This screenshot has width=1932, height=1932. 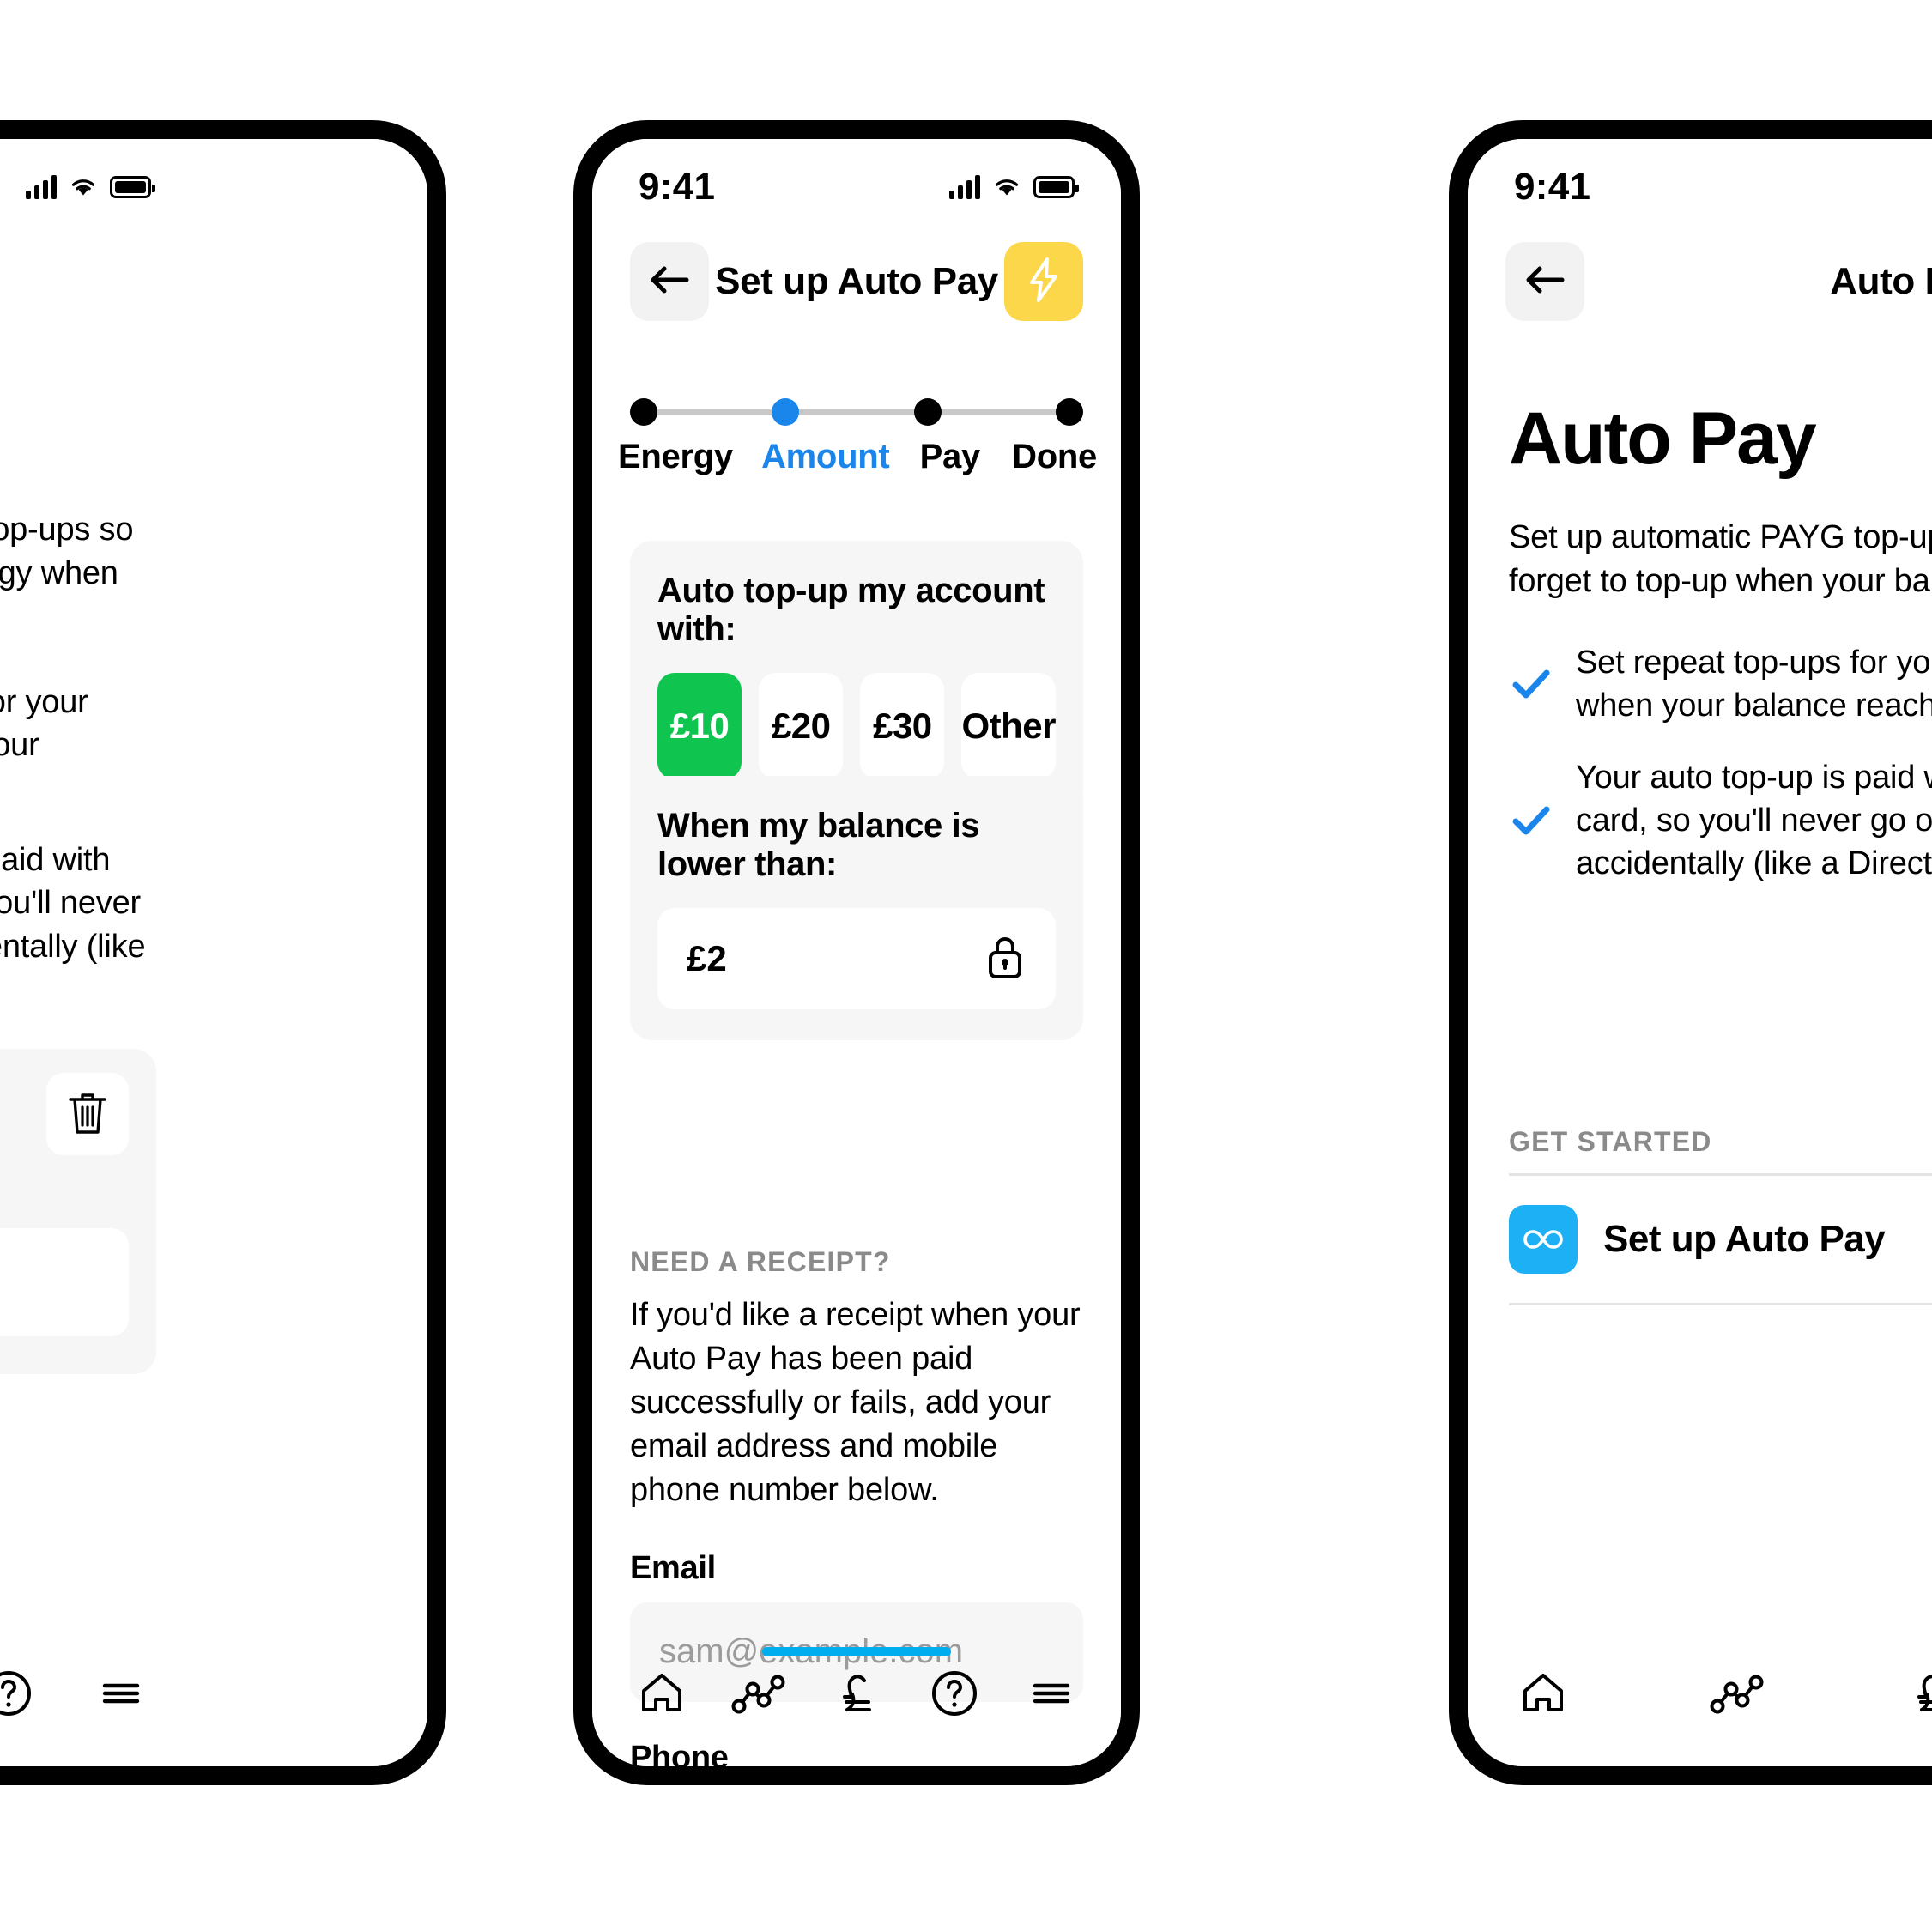 What do you see at coordinates (826, 456) in the screenshot?
I see `stepper-label-amount: Amount` at bounding box center [826, 456].